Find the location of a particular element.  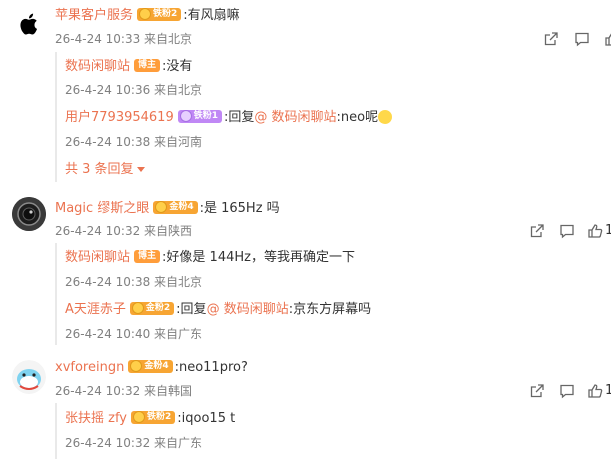

reply-text: :好像是 144Hz，等我再确定一下 is located at coordinates (258, 257).